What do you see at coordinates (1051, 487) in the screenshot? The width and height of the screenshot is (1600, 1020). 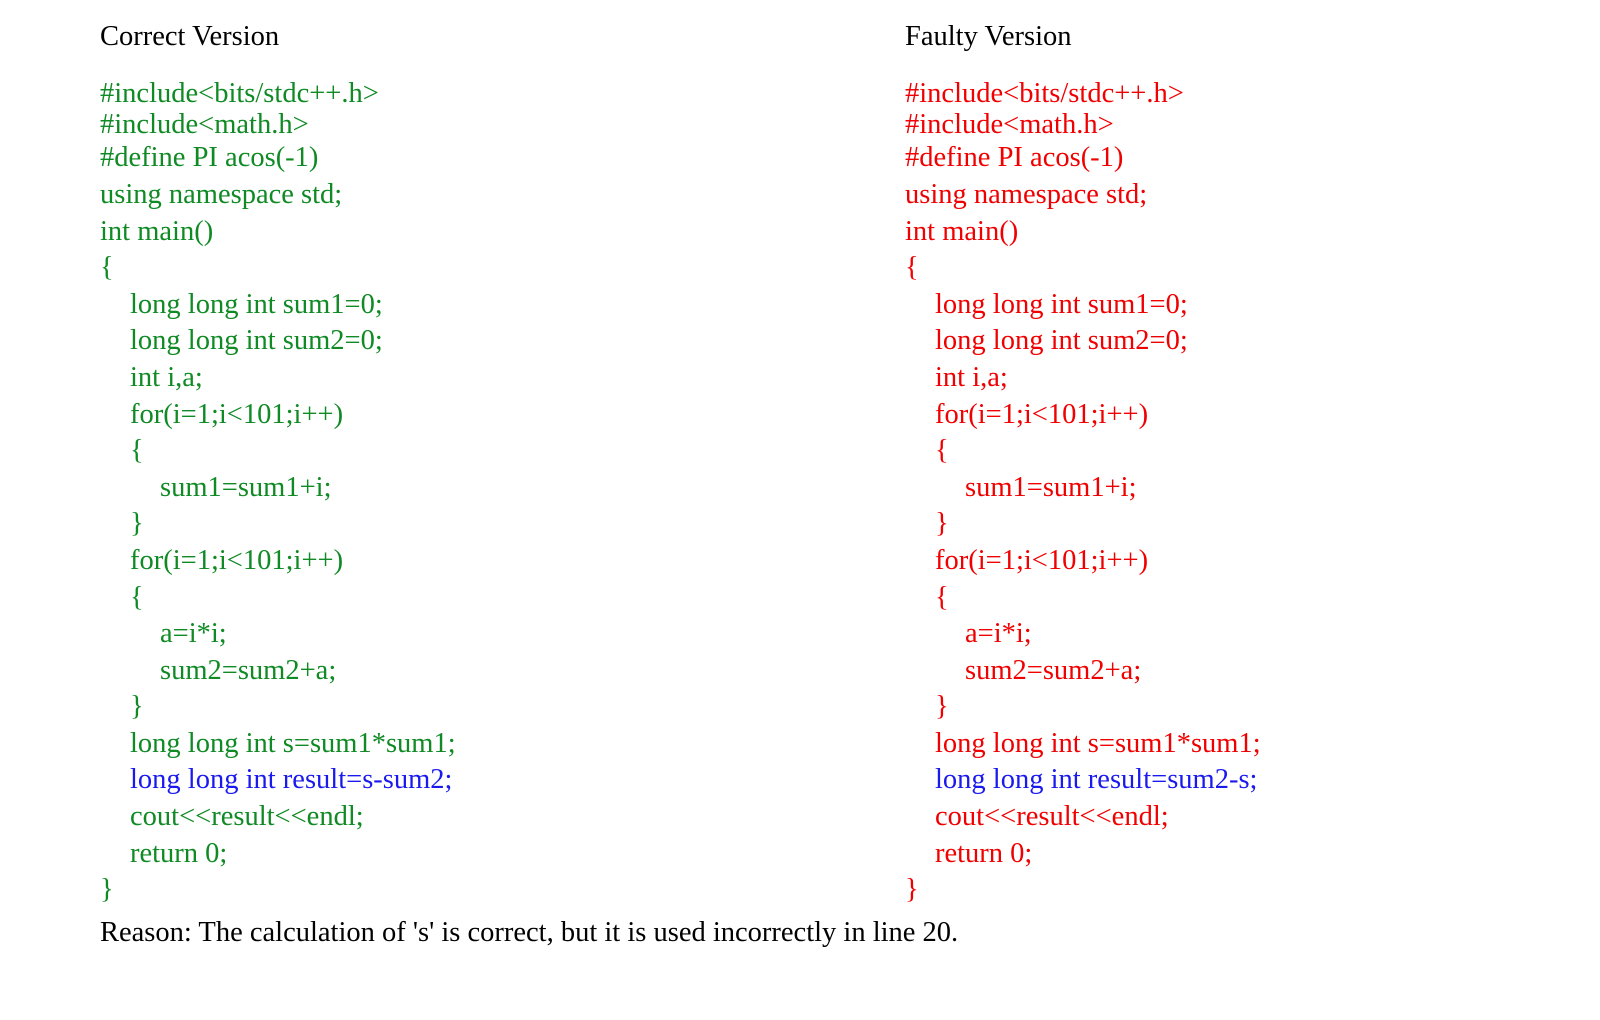 I see `faulty-code-line: sum1=sum1+i;` at bounding box center [1051, 487].